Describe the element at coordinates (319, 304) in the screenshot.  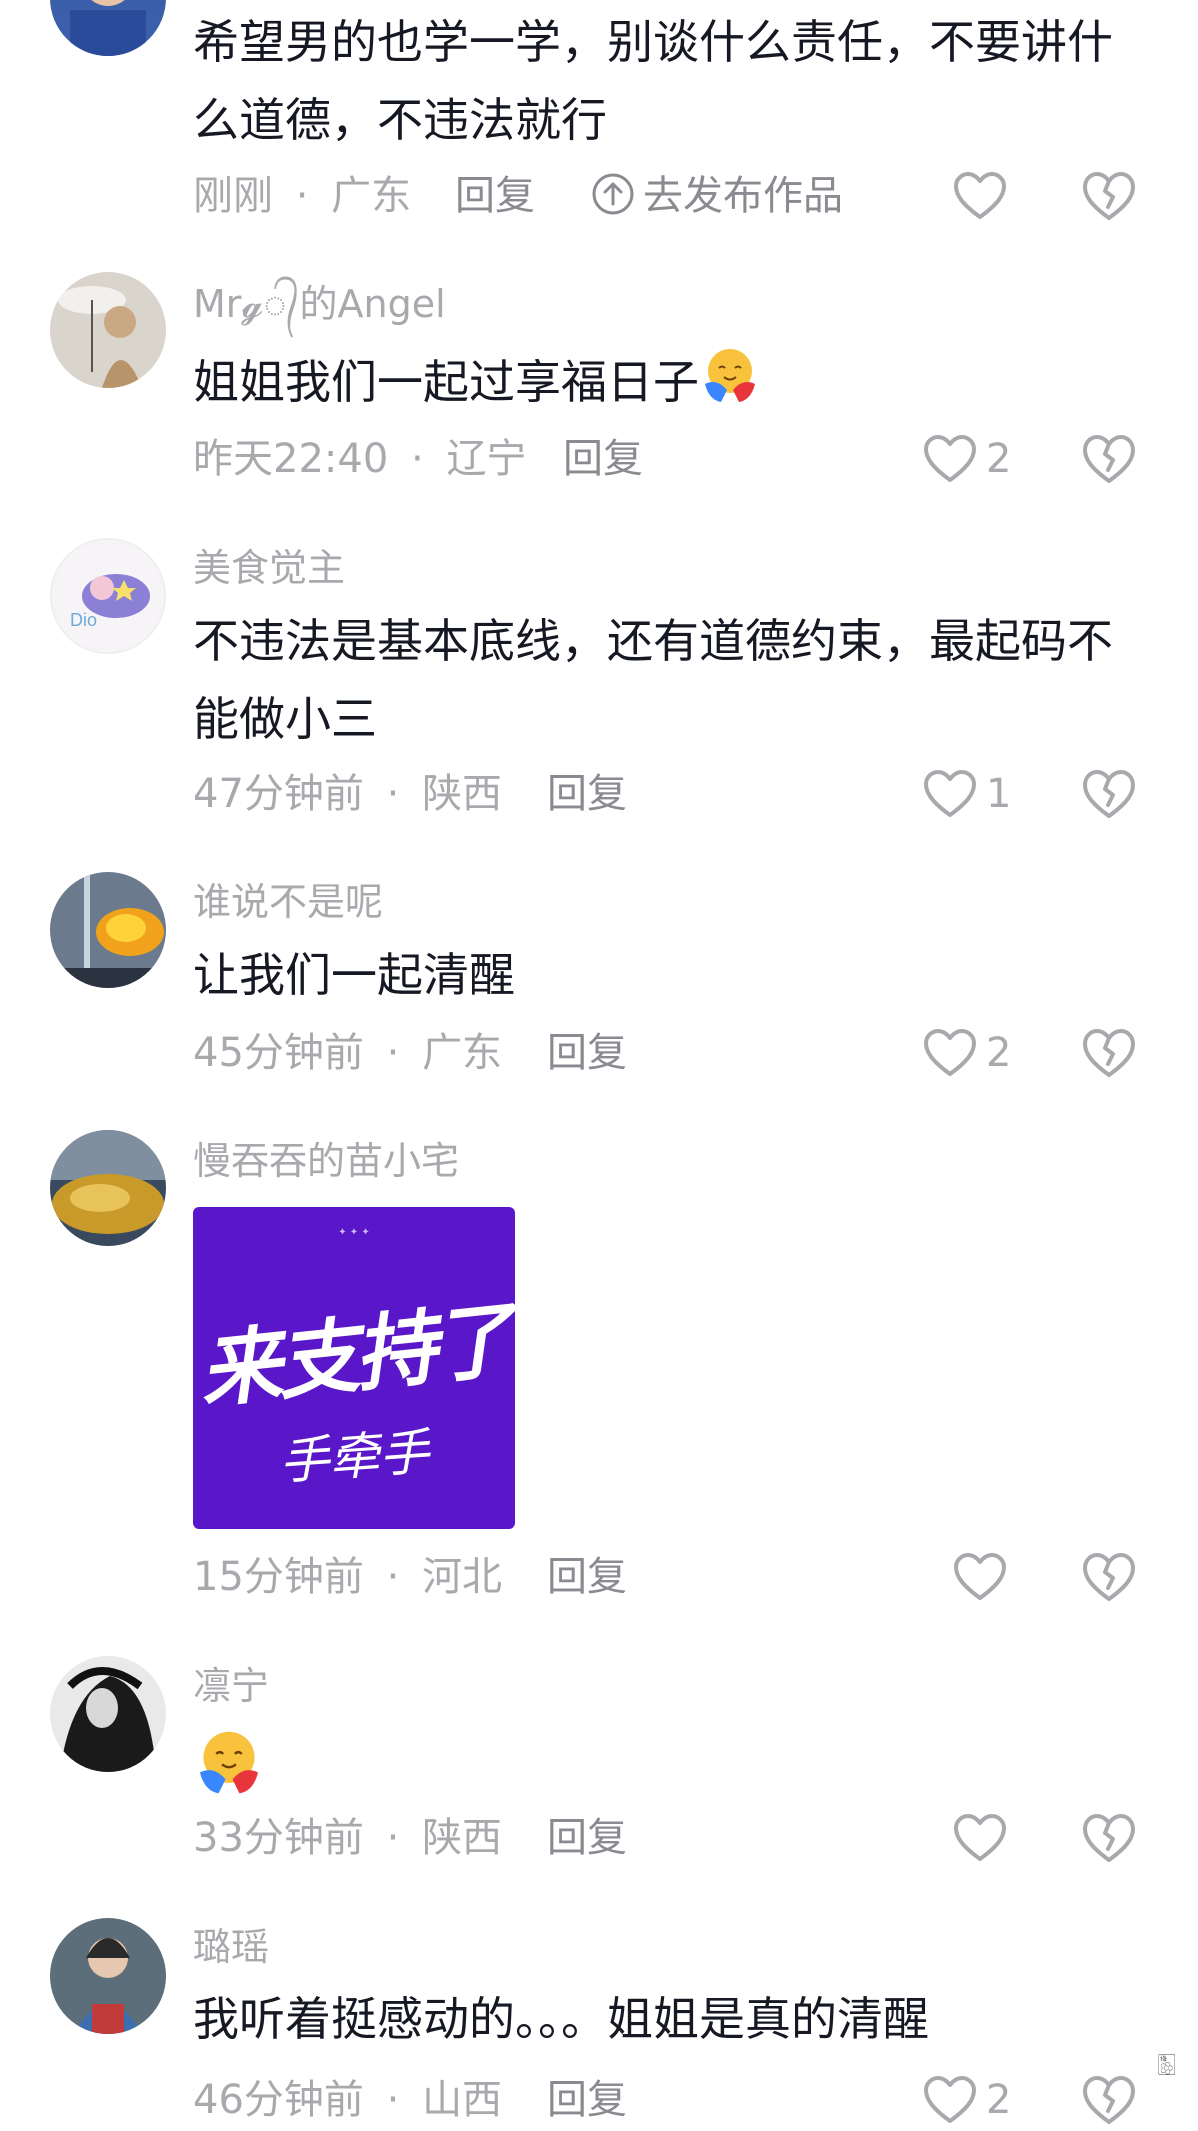
I see `username: Mr𝓰᭄的Angel` at that location.